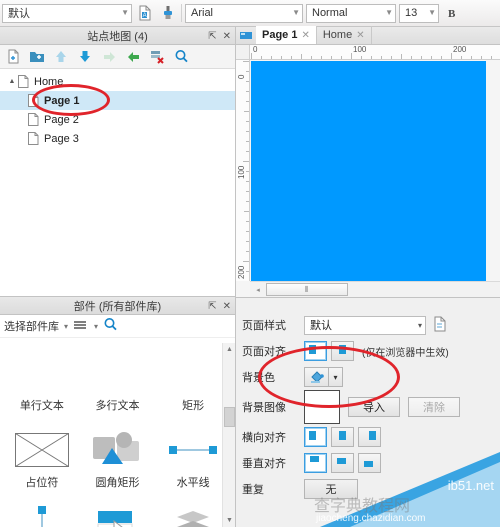  I want to click on scrollbar-thumb, so click(229, 417).